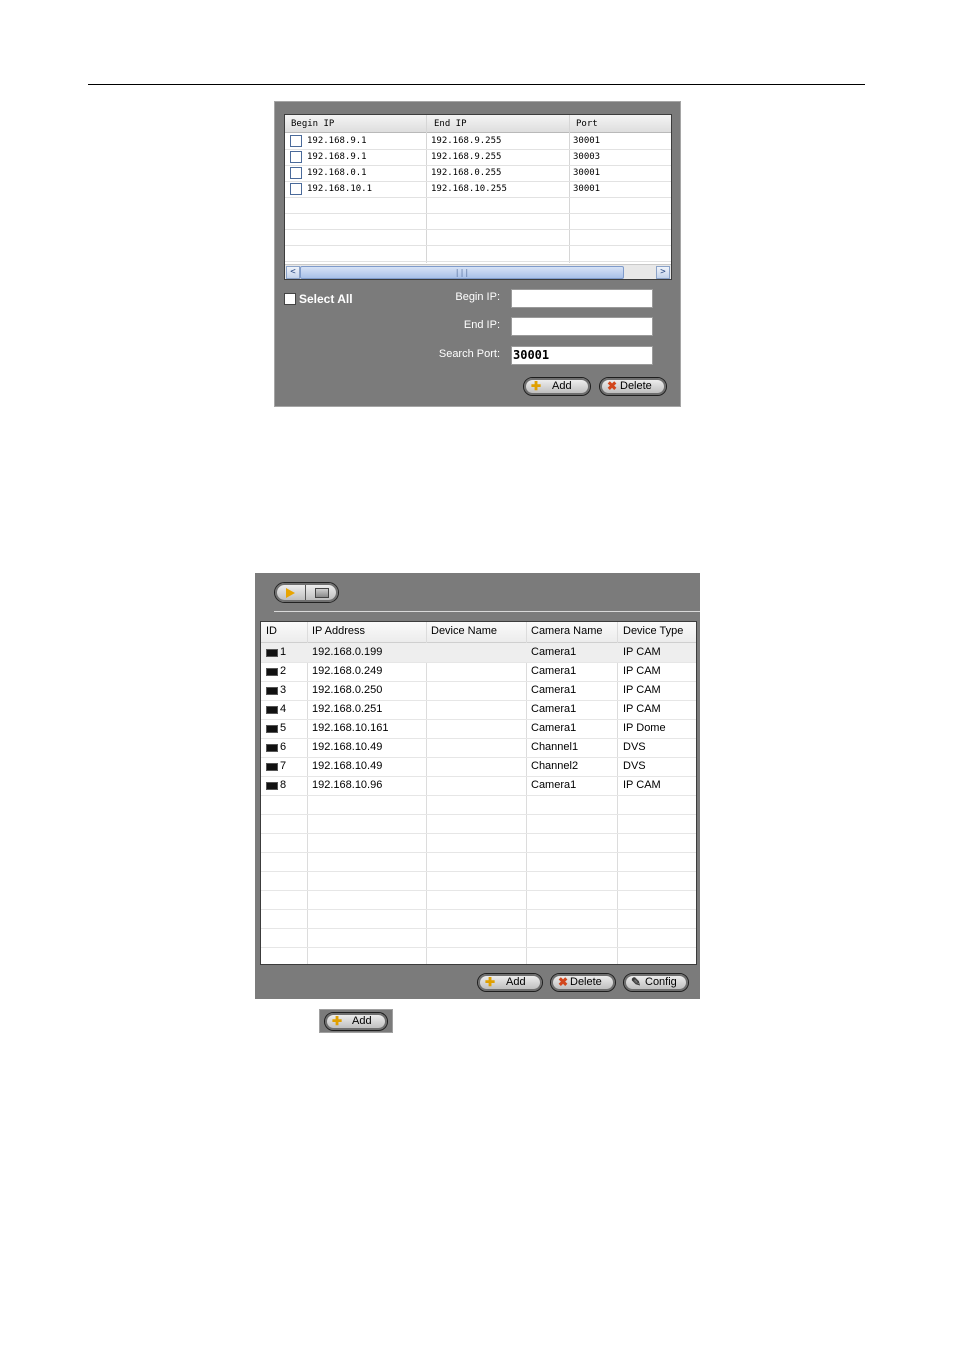 This screenshot has width=954, height=1350. I want to click on row-id: 3, so click(283, 690).